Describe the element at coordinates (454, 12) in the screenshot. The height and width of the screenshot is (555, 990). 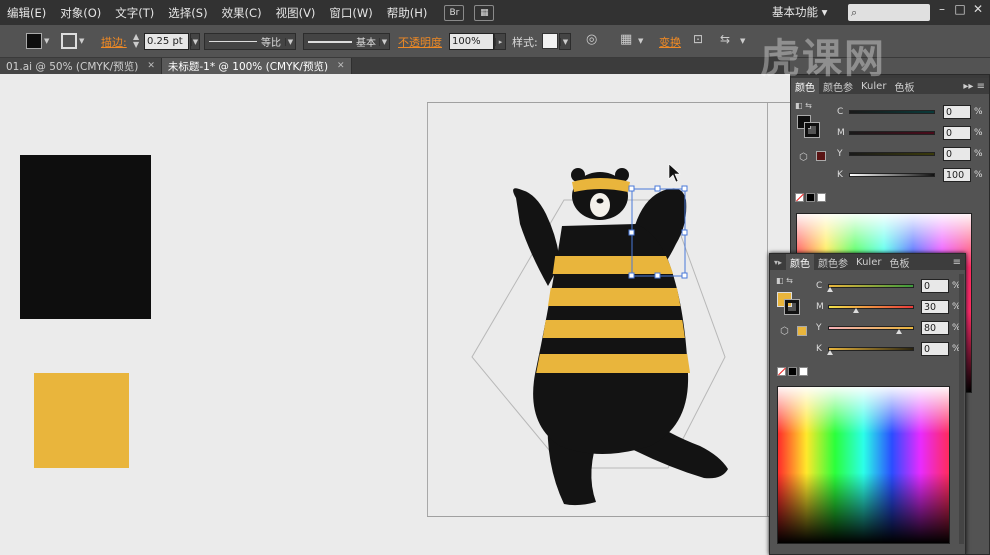
I see `bridge-button: Br` at that location.